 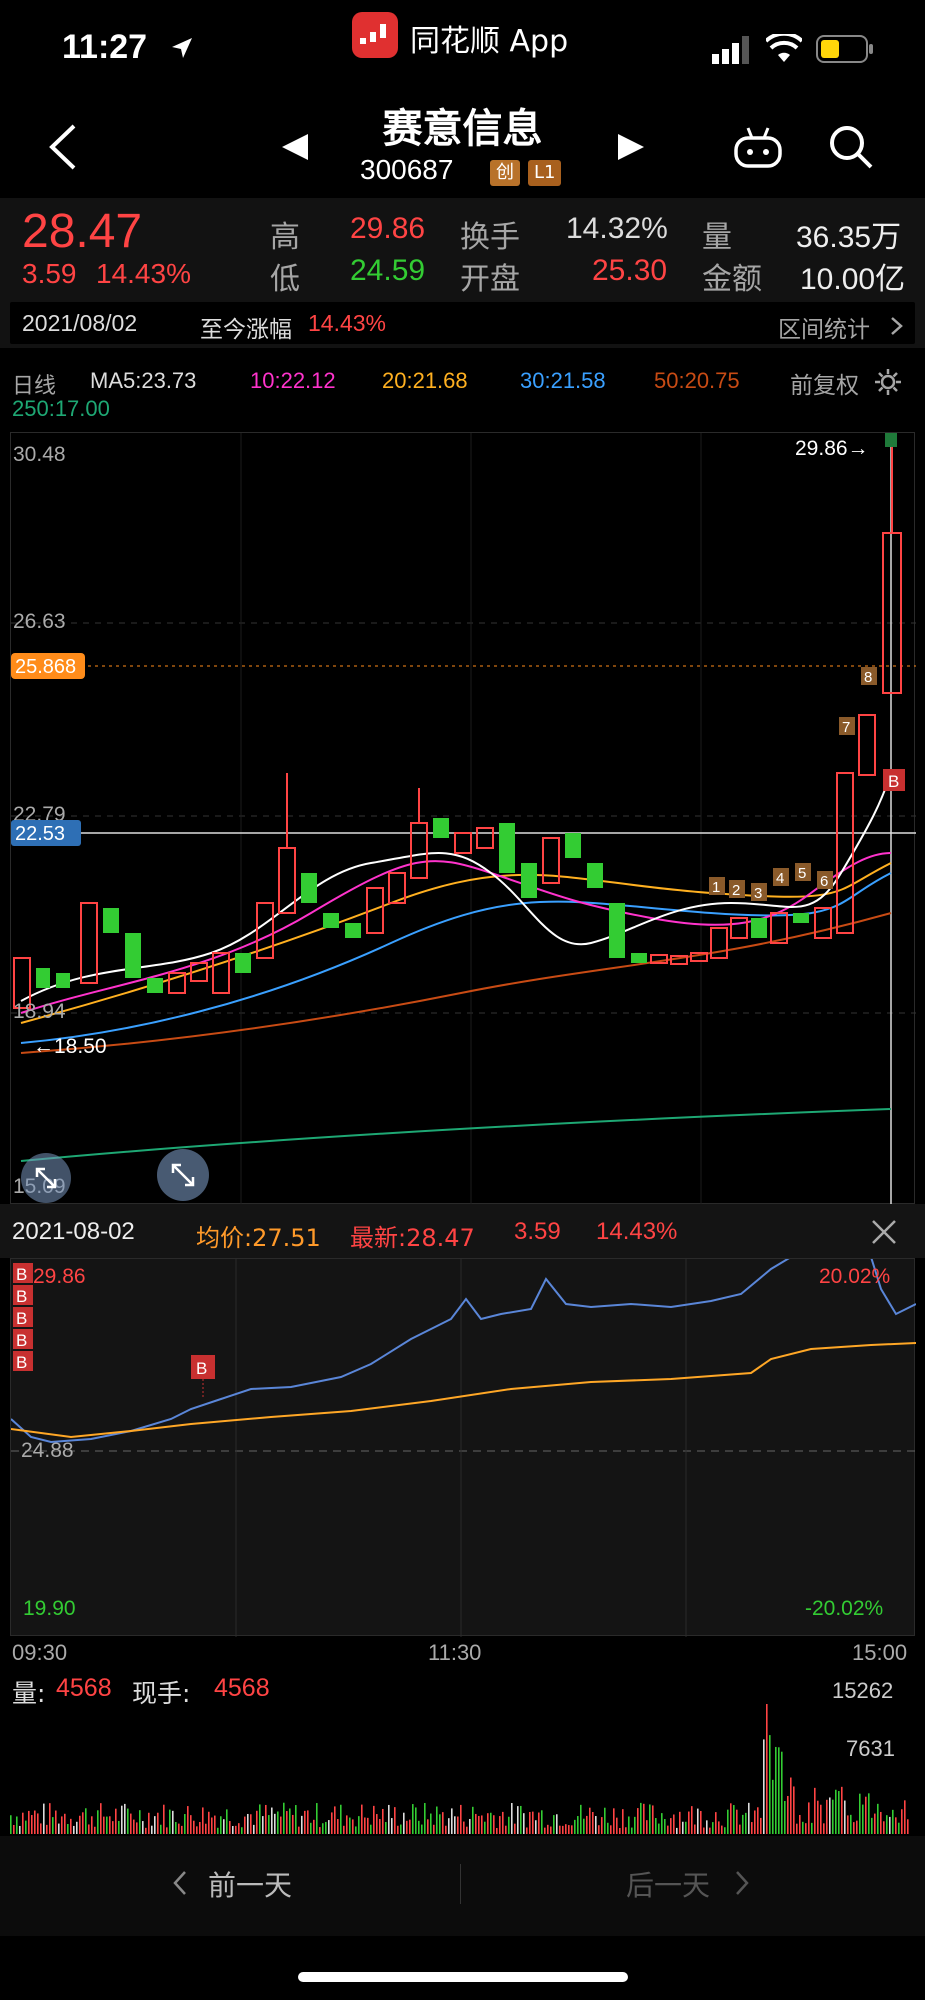 What do you see at coordinates (462, 1231) in the screenshot?
I see `intraday-header: 2021-08-02 均价:27.51 最新:28.47 3.59 14.43%` at bounding box center [462, 1231].